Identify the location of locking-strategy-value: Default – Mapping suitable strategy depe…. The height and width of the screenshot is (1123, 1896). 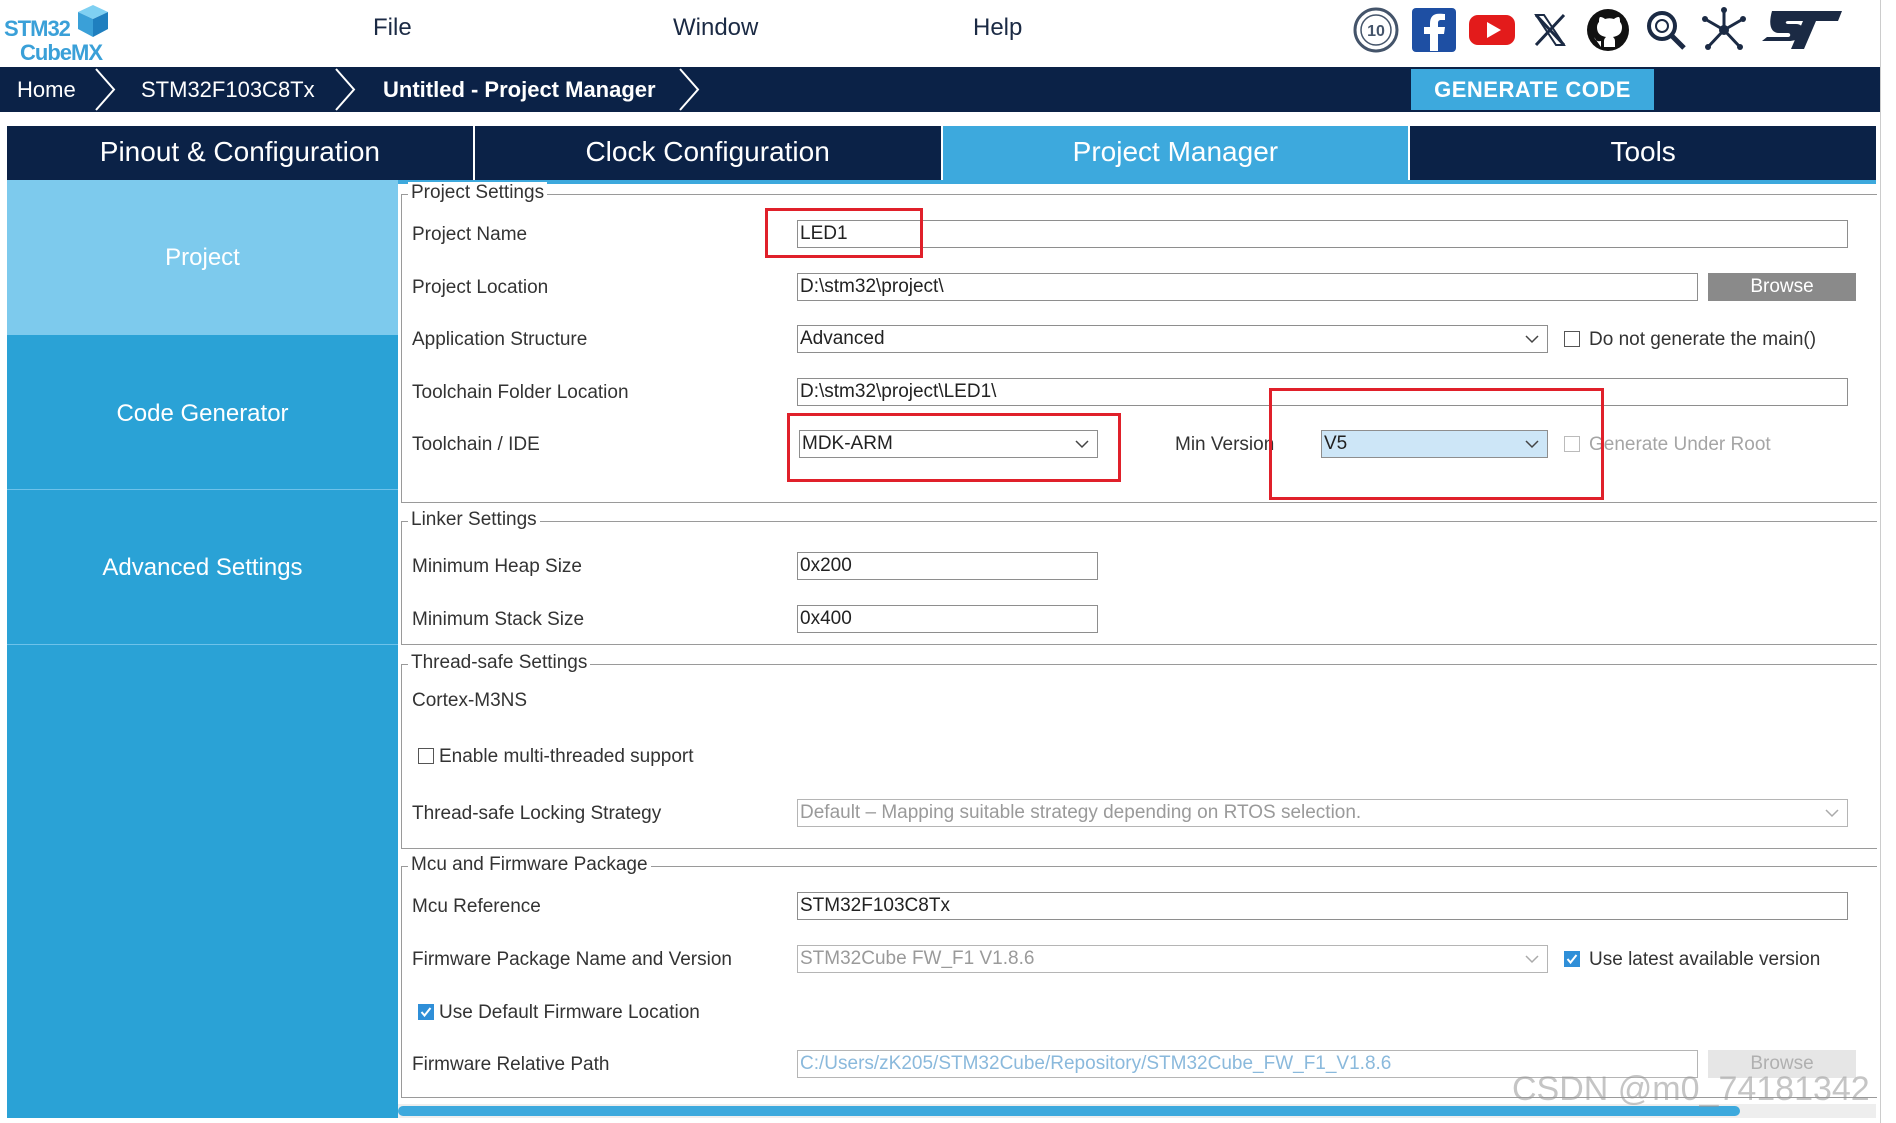
(1081, 812).